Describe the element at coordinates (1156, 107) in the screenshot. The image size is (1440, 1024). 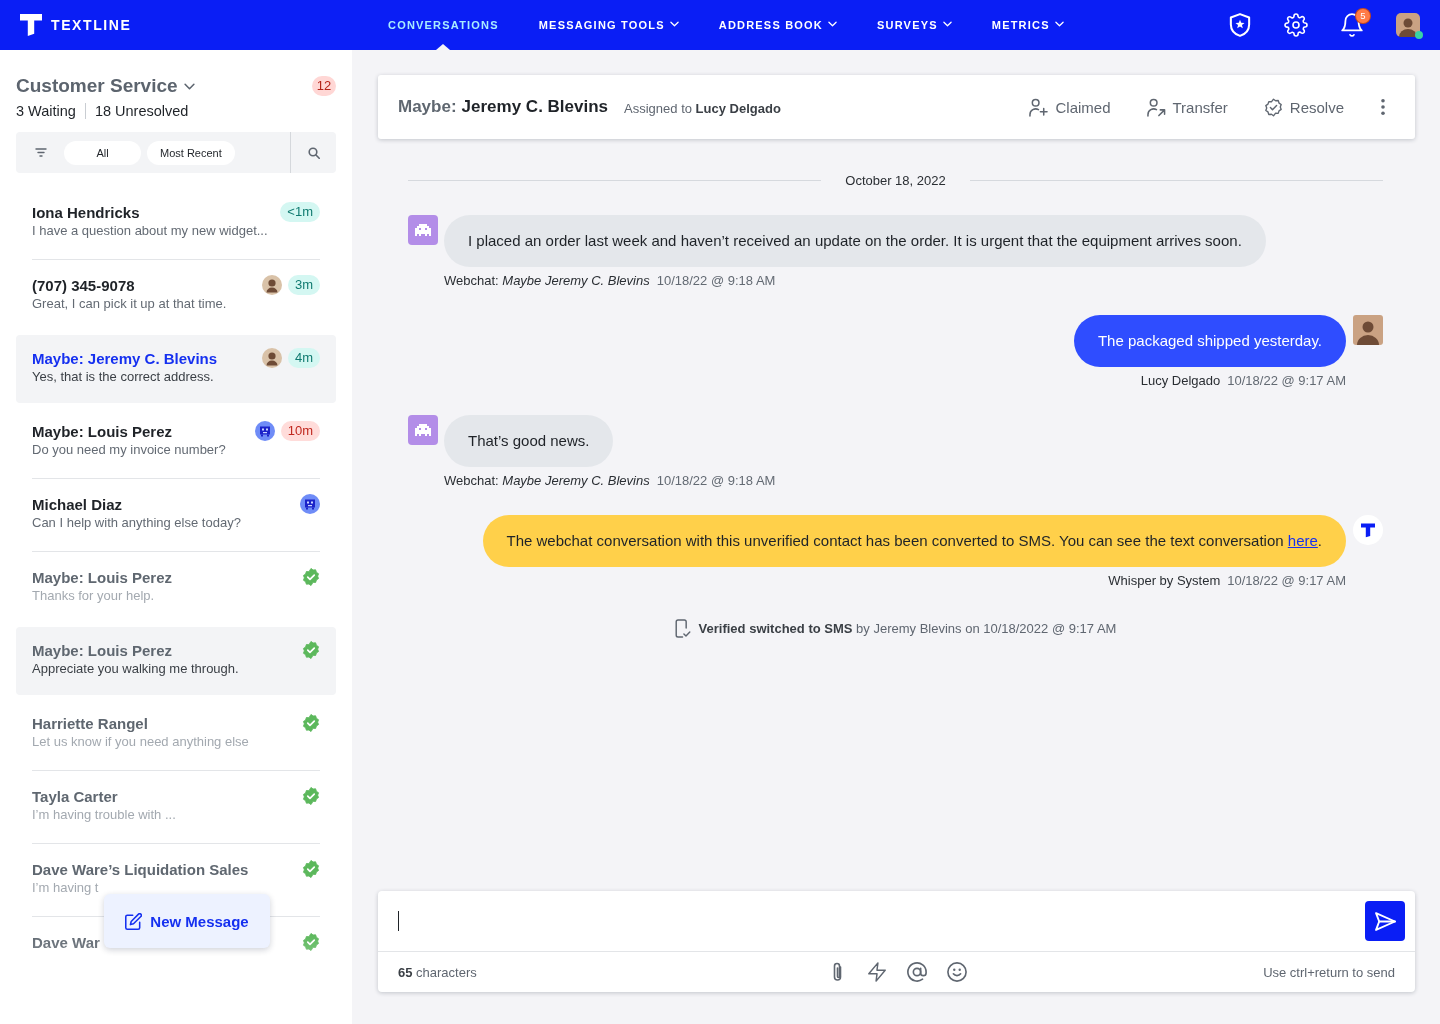
I see `person-arrow-icon` at that location.